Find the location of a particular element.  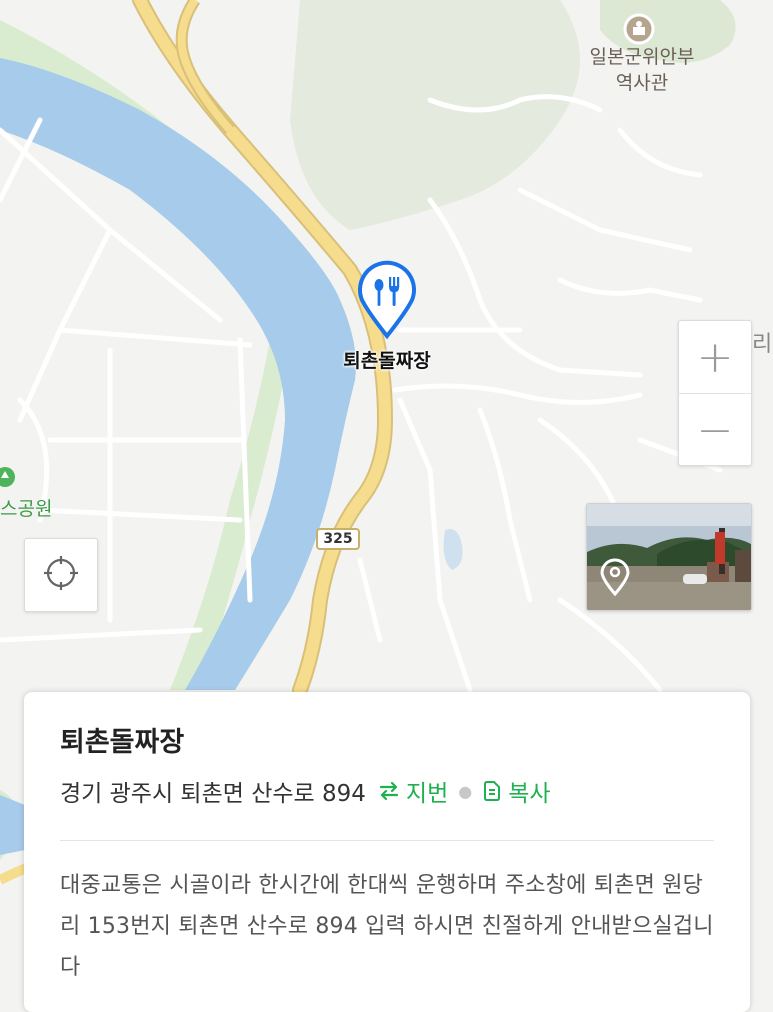

locate-button is located at coordinates (61, 575).